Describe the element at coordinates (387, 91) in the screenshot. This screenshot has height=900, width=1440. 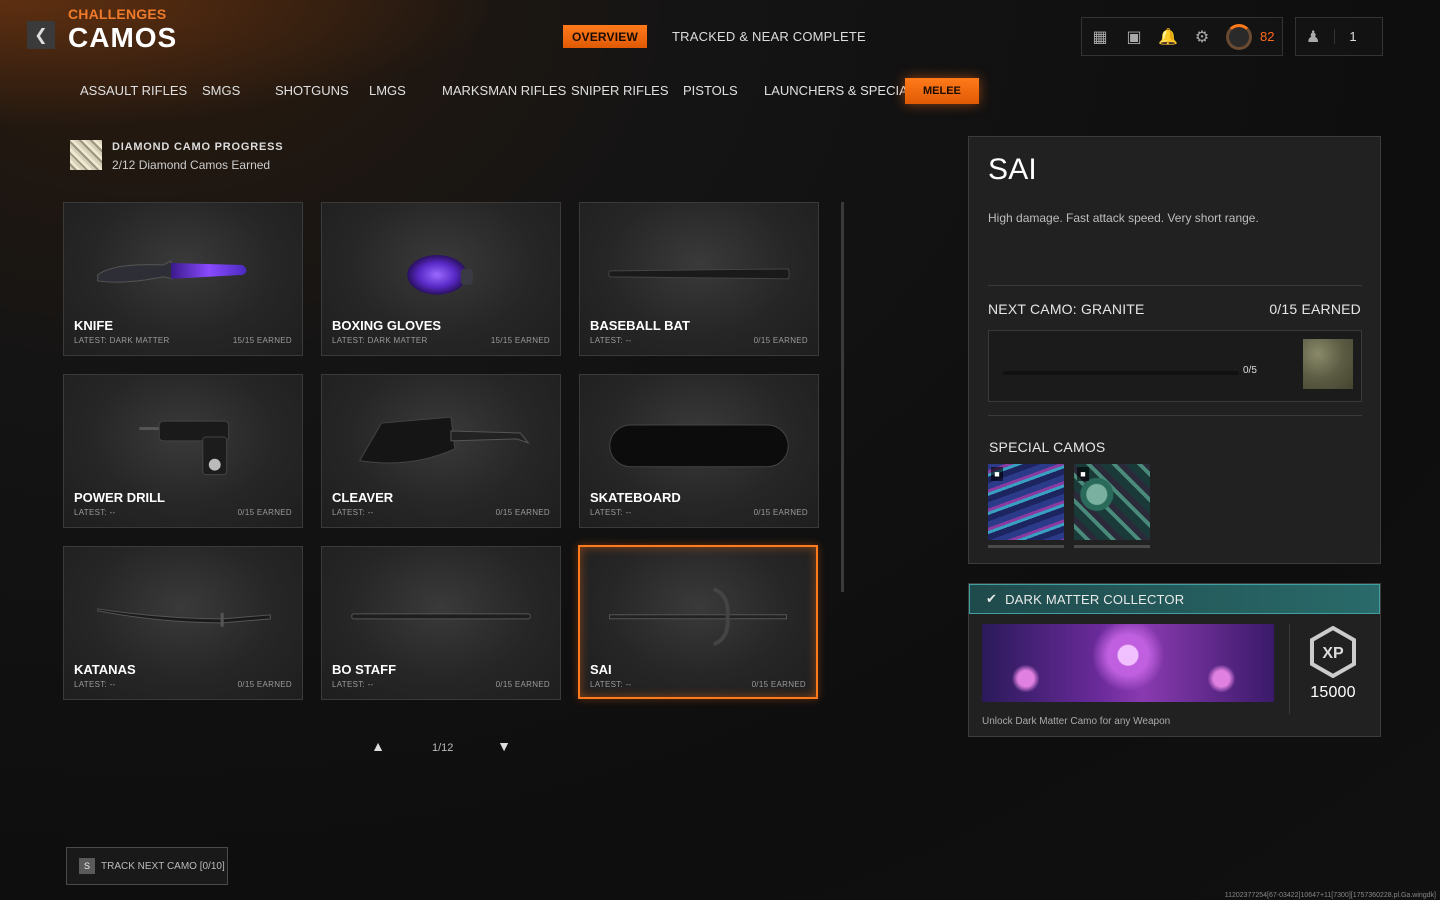
I see `tab-lmgs: LMGS` at that location.